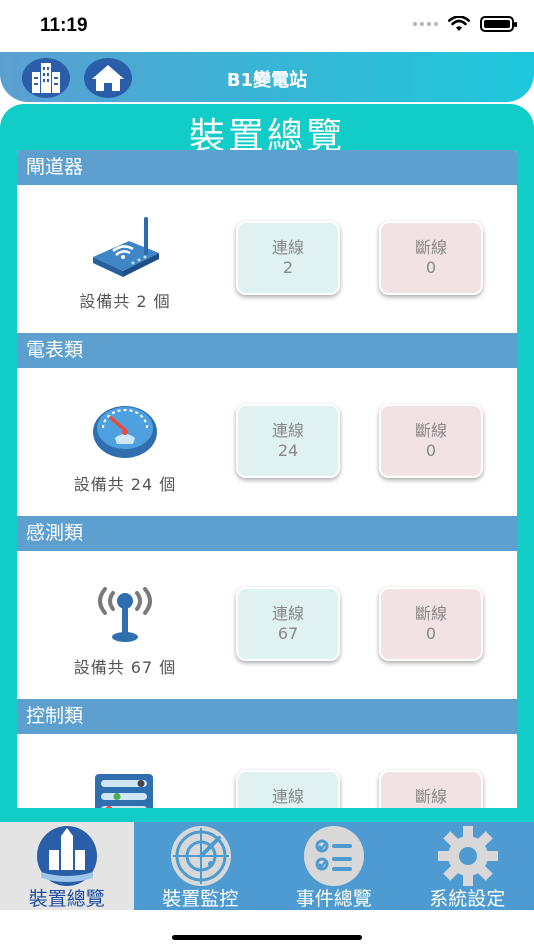 The height and width of the screenshot is (950, 534). I want to click on checklist-icon, so click(334, 856).